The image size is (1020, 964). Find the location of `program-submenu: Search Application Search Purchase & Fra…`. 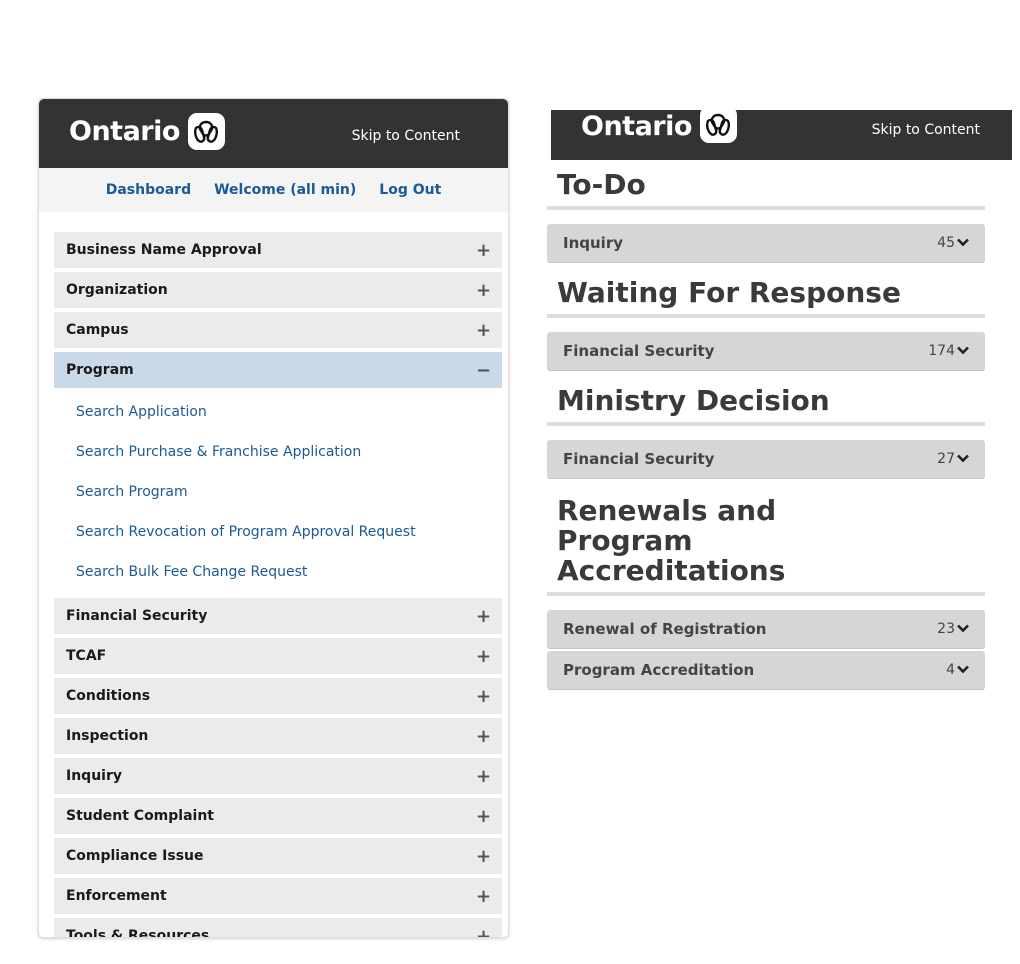

program-submenu: Search Application Search Purchase & Fra… is located at coordinates (278, 495).